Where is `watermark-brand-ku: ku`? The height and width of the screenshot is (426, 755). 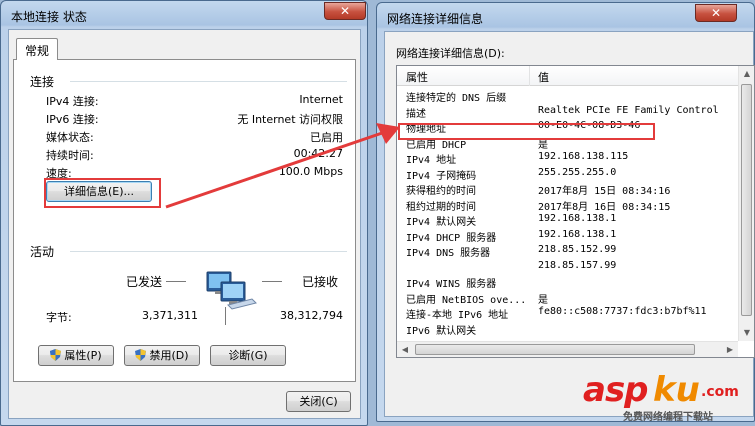 watermark-brand-ku: ku is located at coordinates (676, 390).